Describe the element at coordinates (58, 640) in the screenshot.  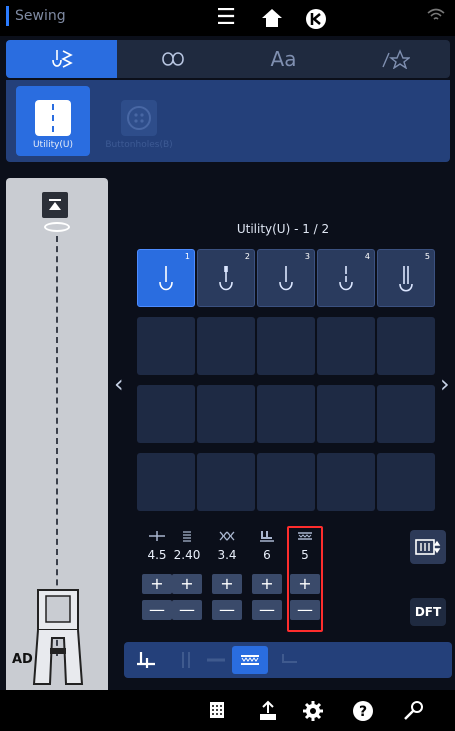
I see `presser-foot-icon` at that location.